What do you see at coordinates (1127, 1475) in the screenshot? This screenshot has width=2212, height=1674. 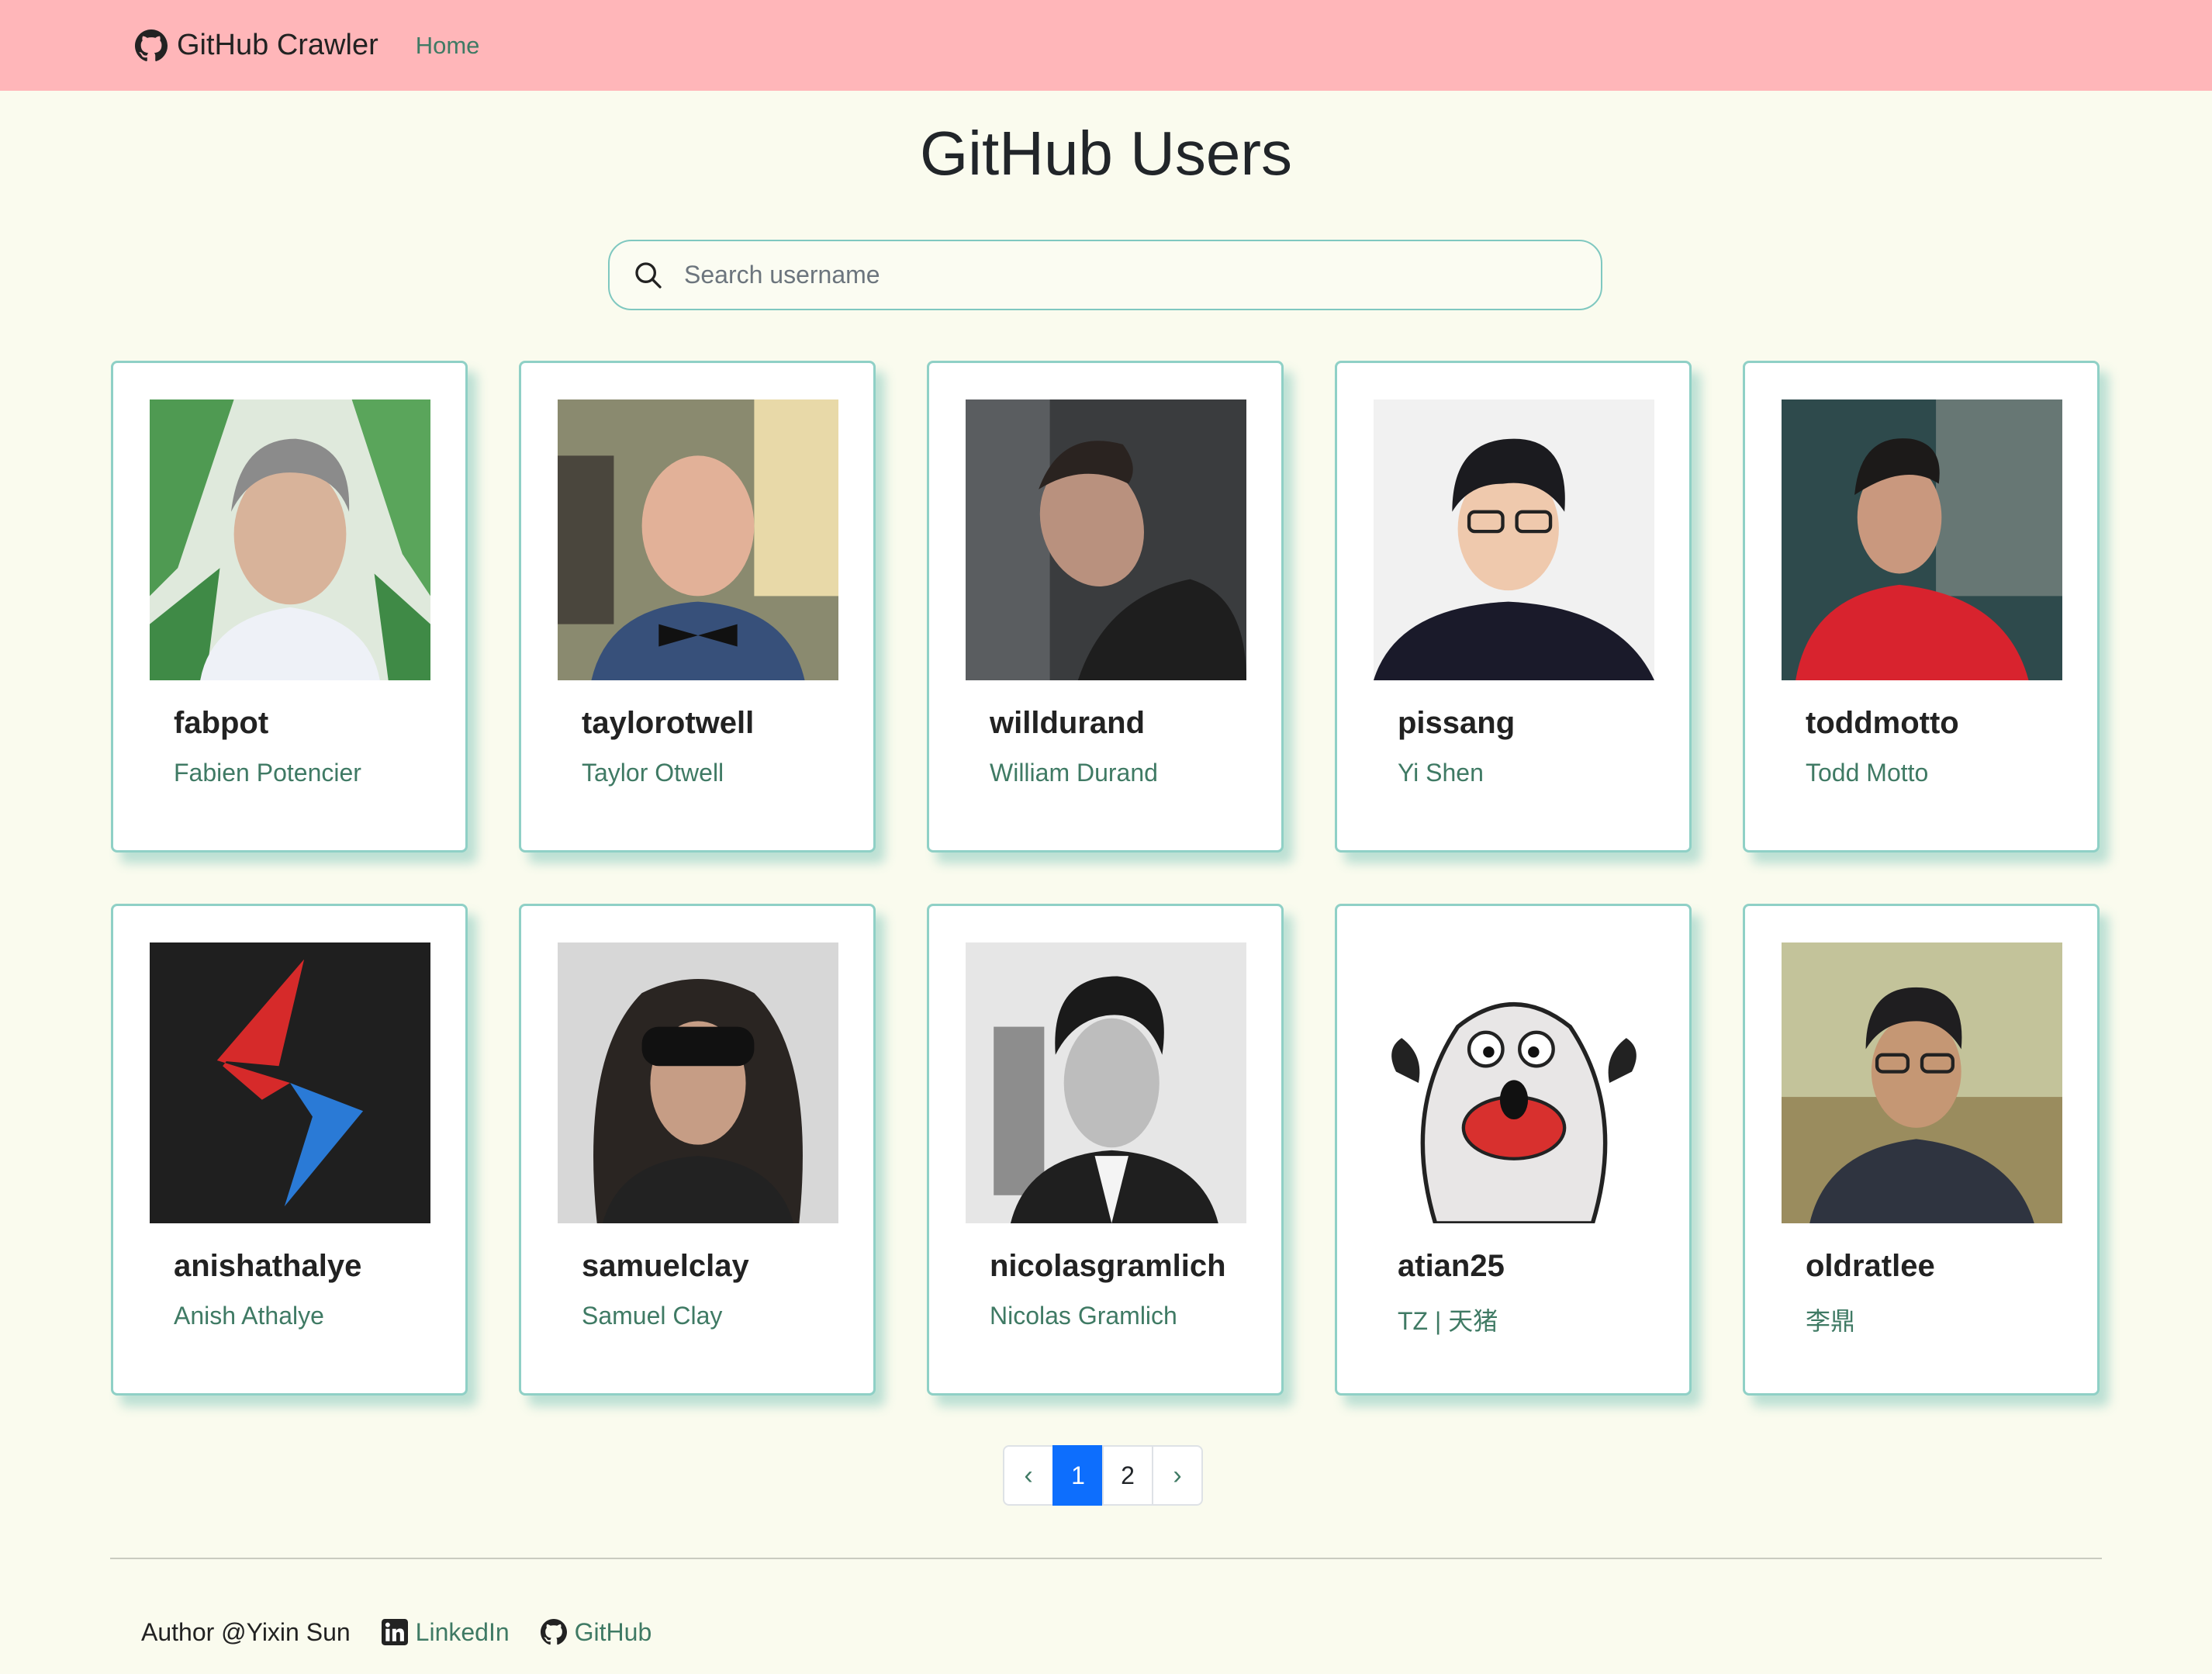 I see `page-2-button: 2` at bounding box center [1127, 1475].